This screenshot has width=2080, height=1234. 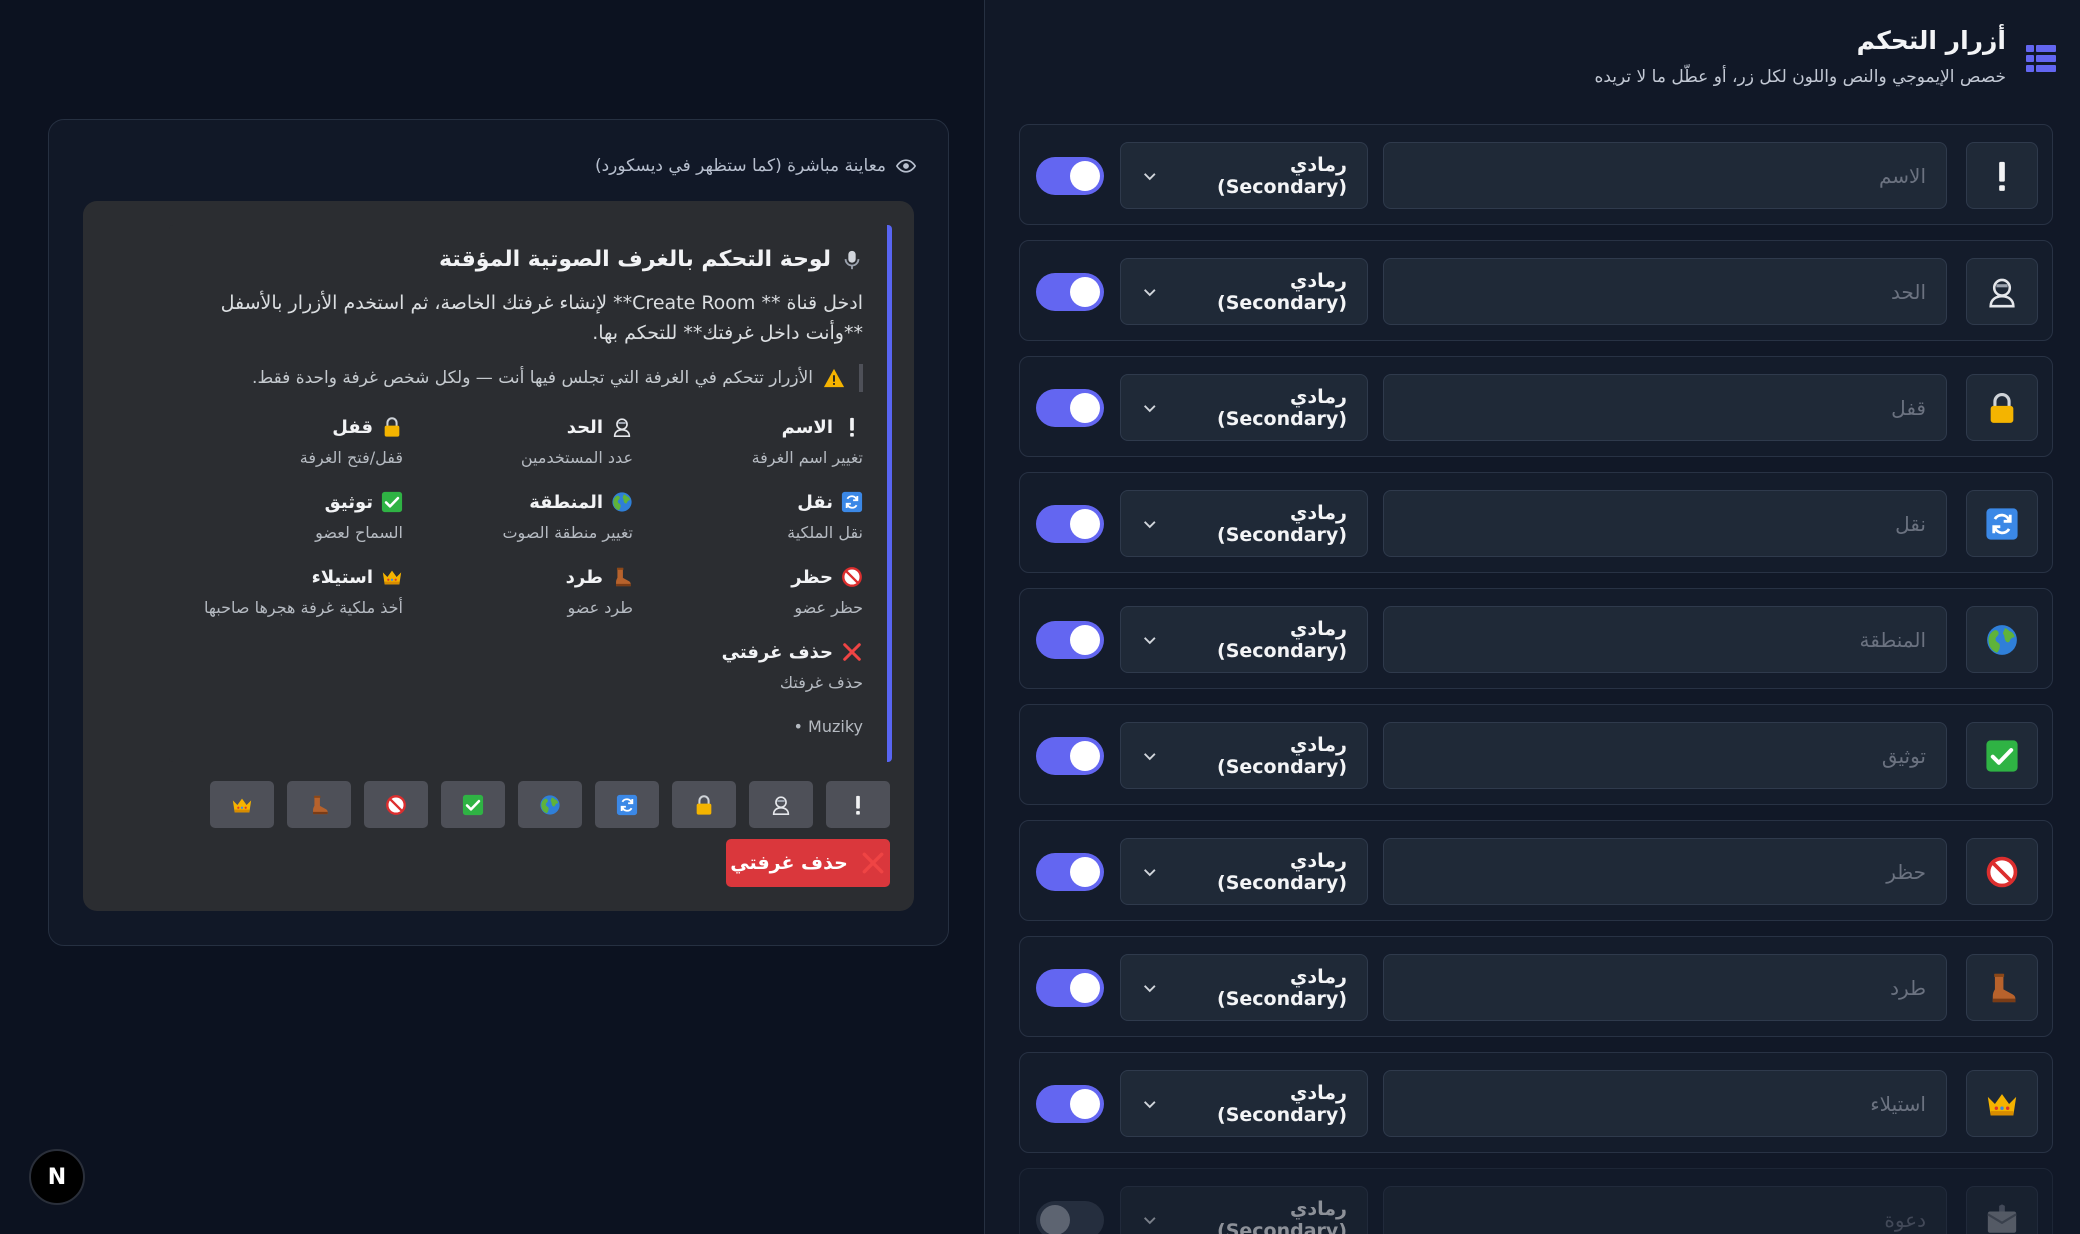 What do you see at coordinates (834, 378) in the screenshot?
I see `warning-icon` at bounding box center [834, 378].